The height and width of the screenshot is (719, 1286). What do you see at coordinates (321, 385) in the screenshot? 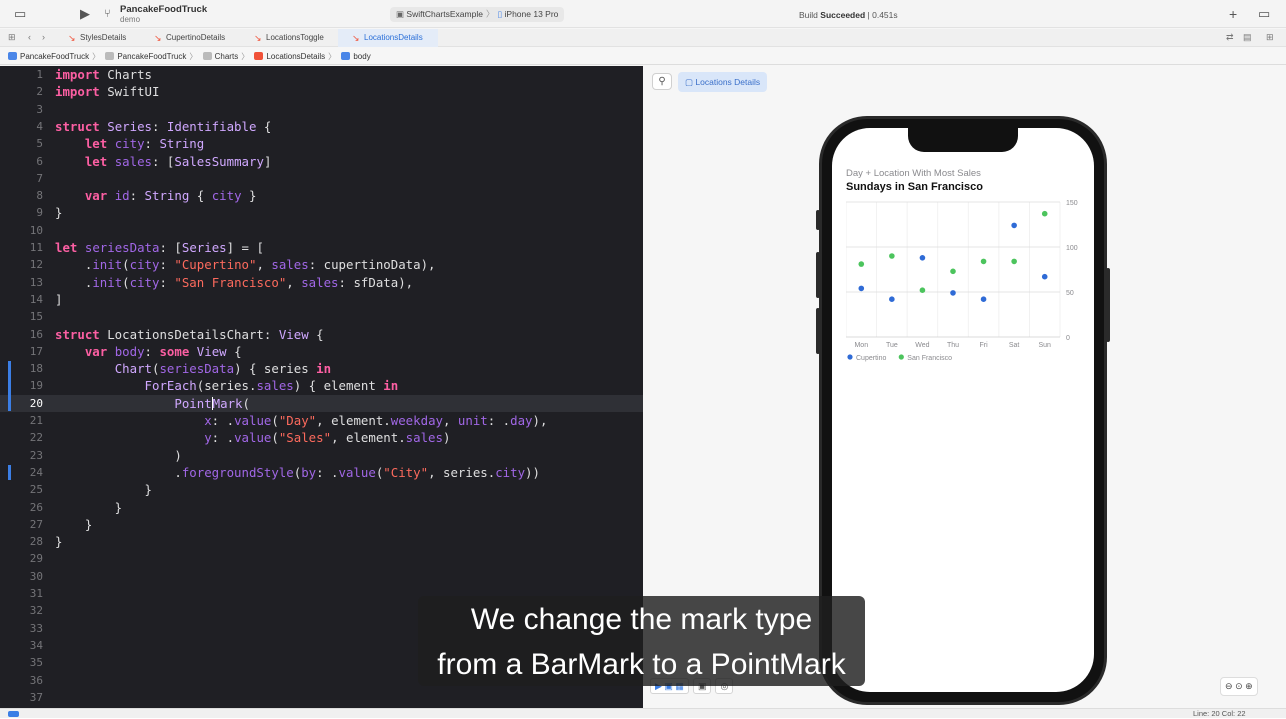
I see `code-line: 19 ForEach(series.sales) { element in` at bounding box center [321, 385].